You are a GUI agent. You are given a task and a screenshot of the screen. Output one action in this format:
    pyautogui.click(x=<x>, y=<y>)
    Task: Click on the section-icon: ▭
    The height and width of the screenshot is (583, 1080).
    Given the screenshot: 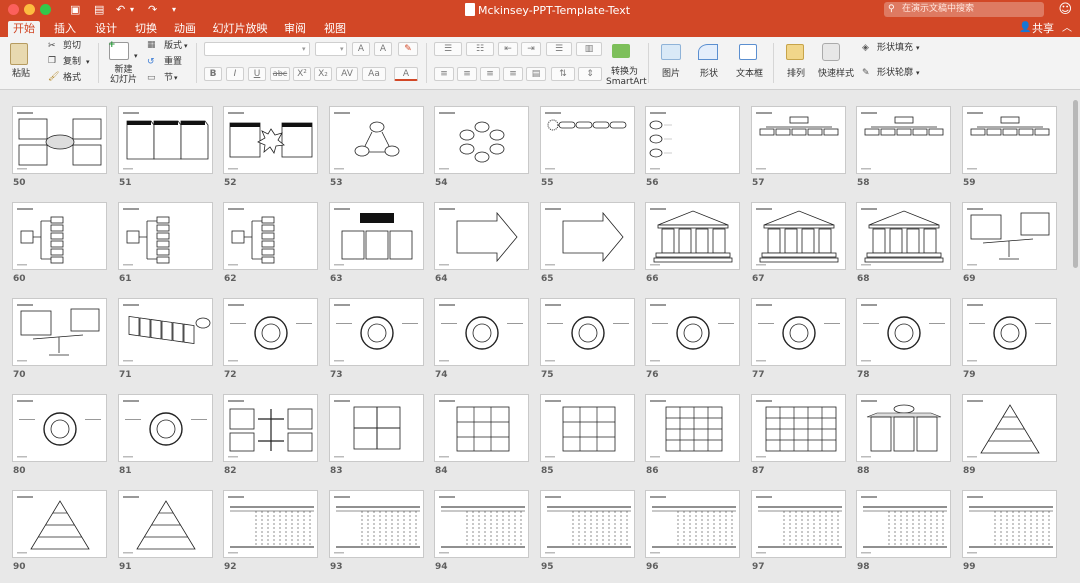 What is the action you would take?
    pyautogui.click(x=151, y=78)
    